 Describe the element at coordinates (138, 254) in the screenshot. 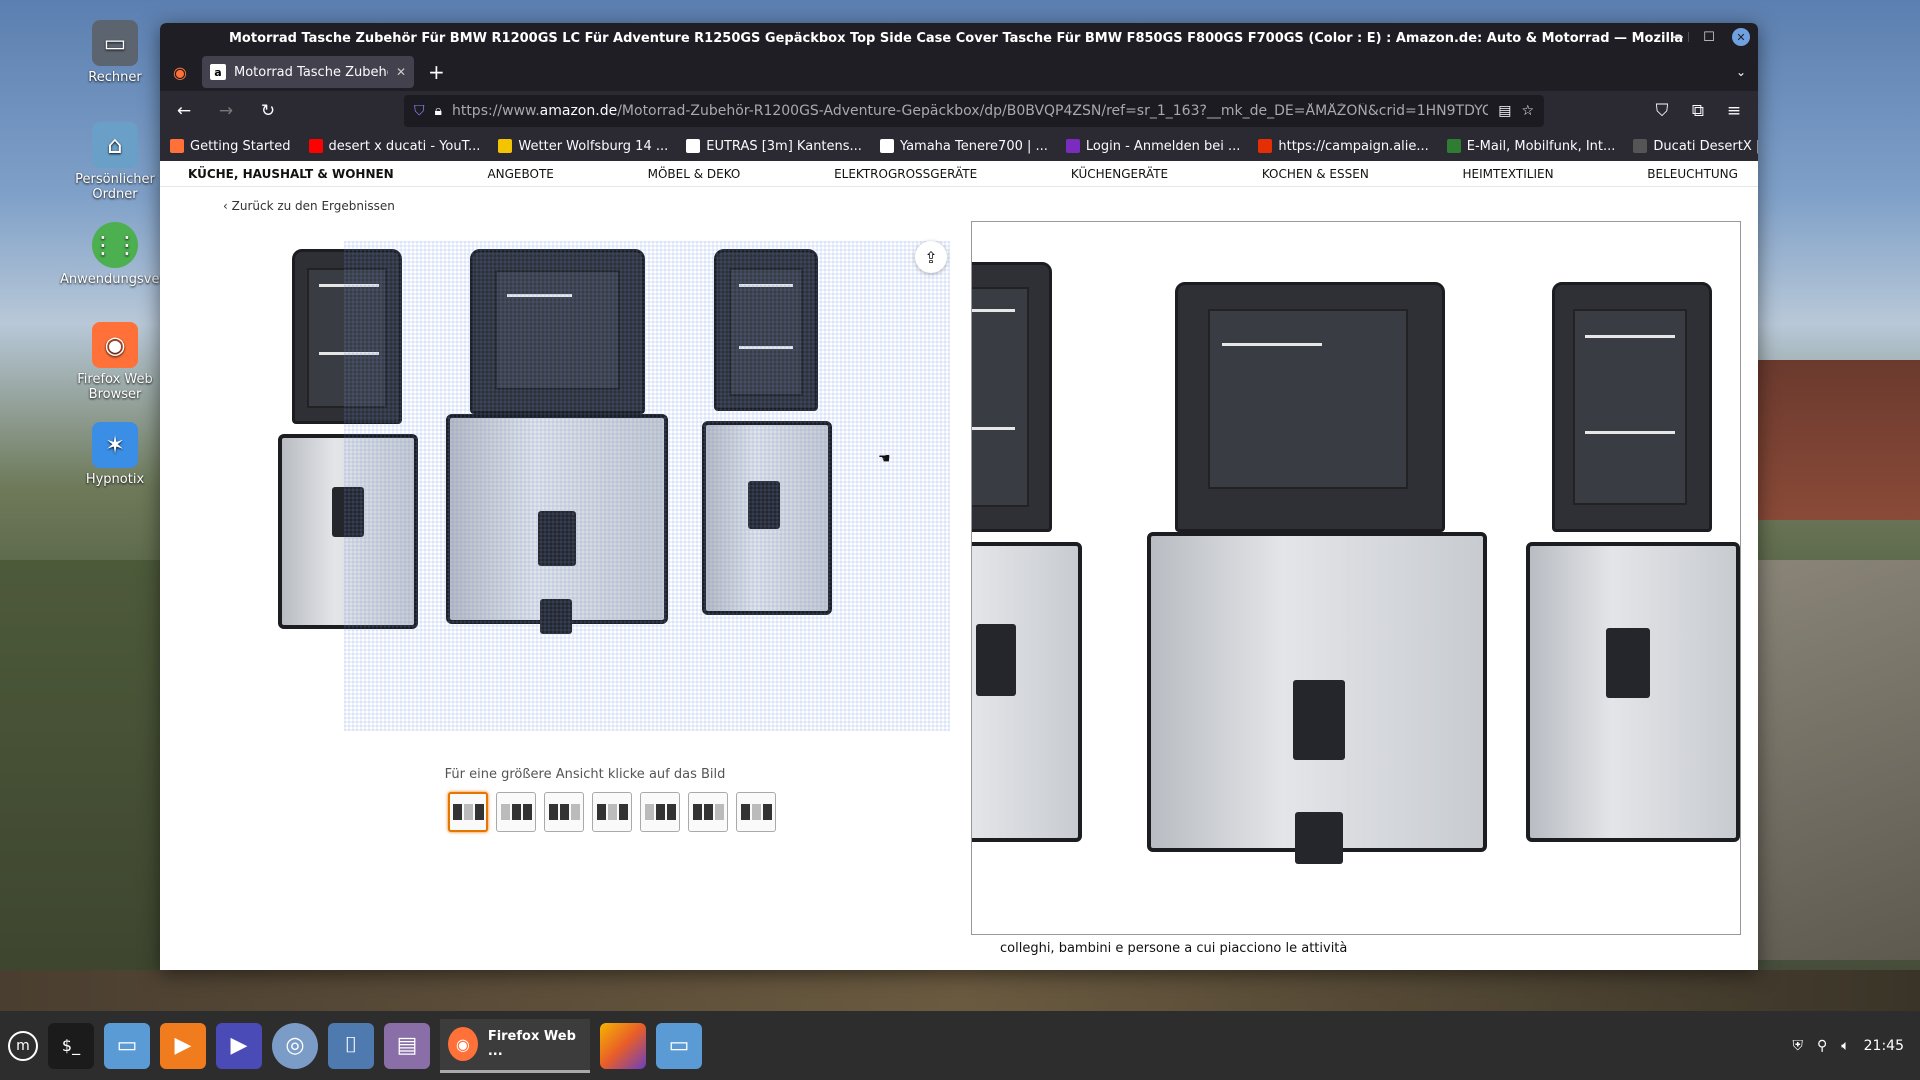

I see `desktop-icon-software-manager: ⋮⋮ Anwendungsverwaltung` at that location.